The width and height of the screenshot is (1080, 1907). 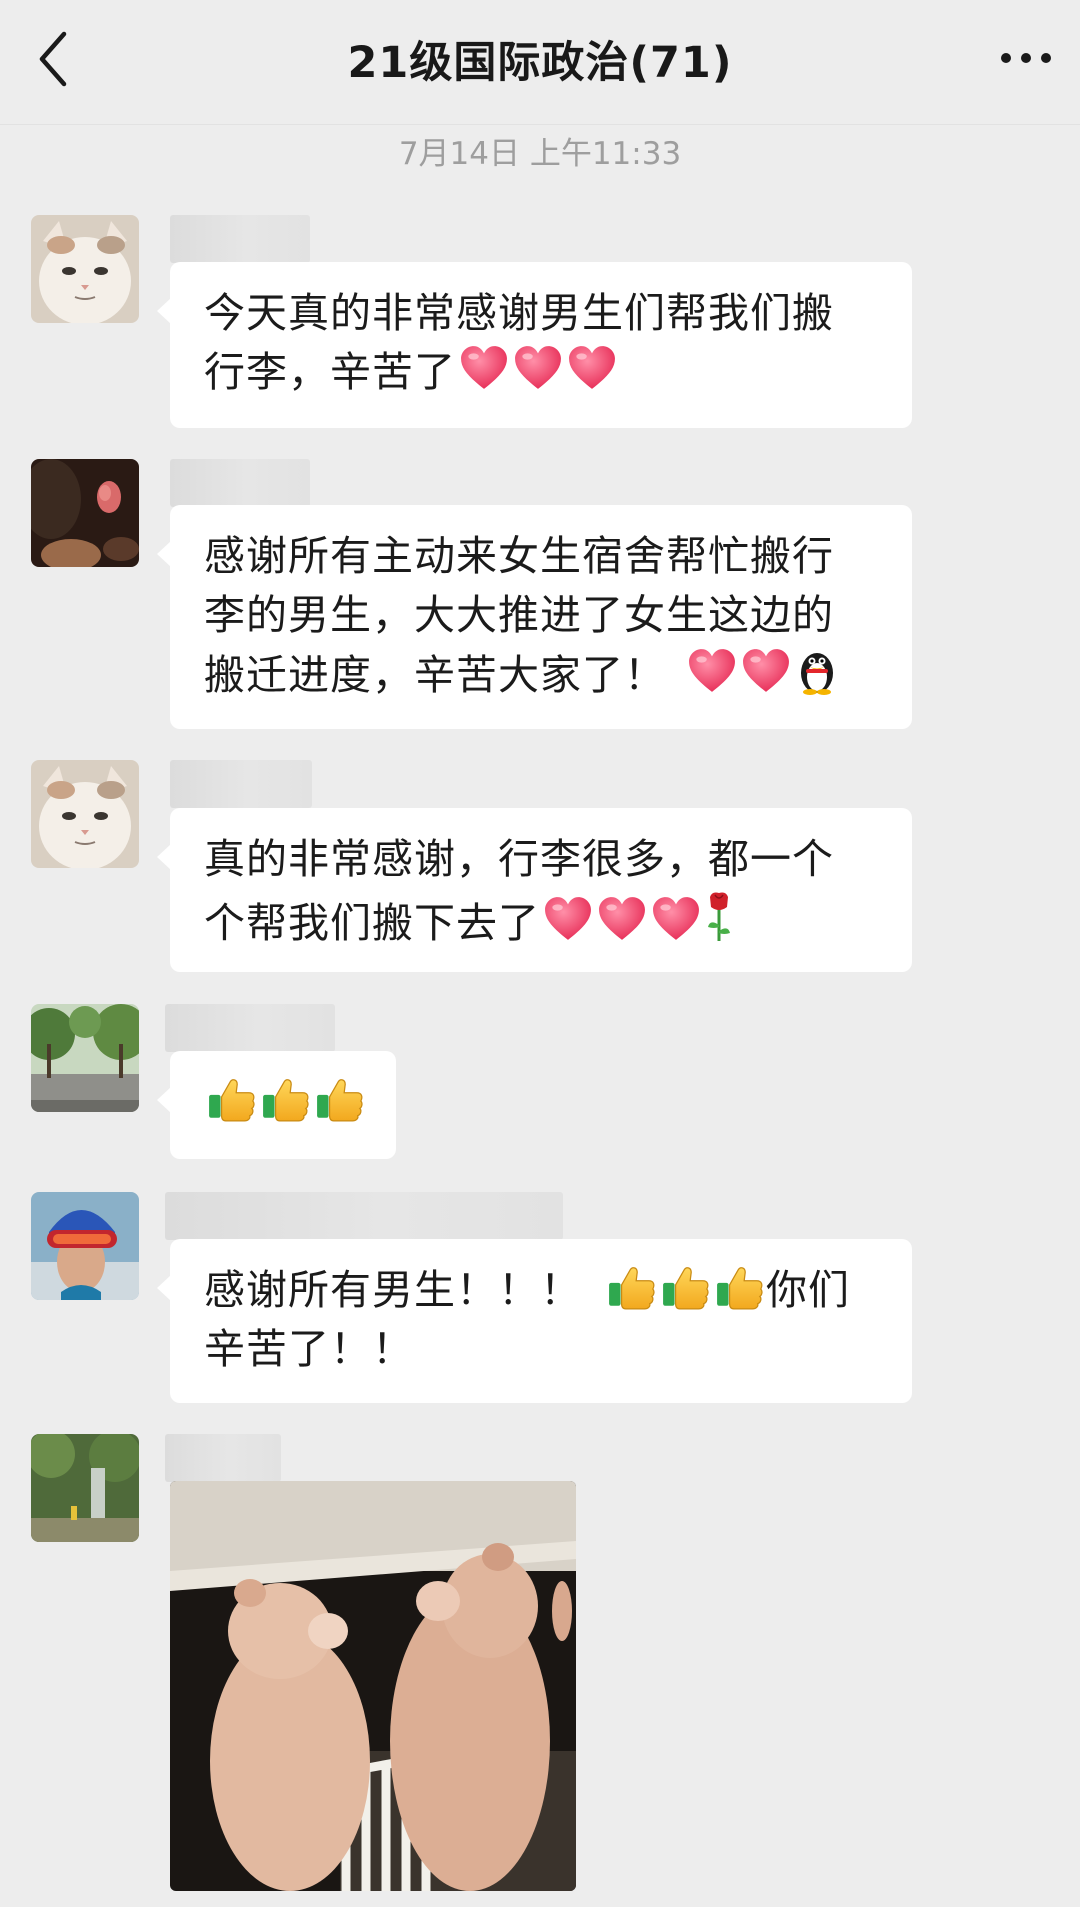 I want to click on message-text: 行李，辛苦了, so click(x=330, y=372).